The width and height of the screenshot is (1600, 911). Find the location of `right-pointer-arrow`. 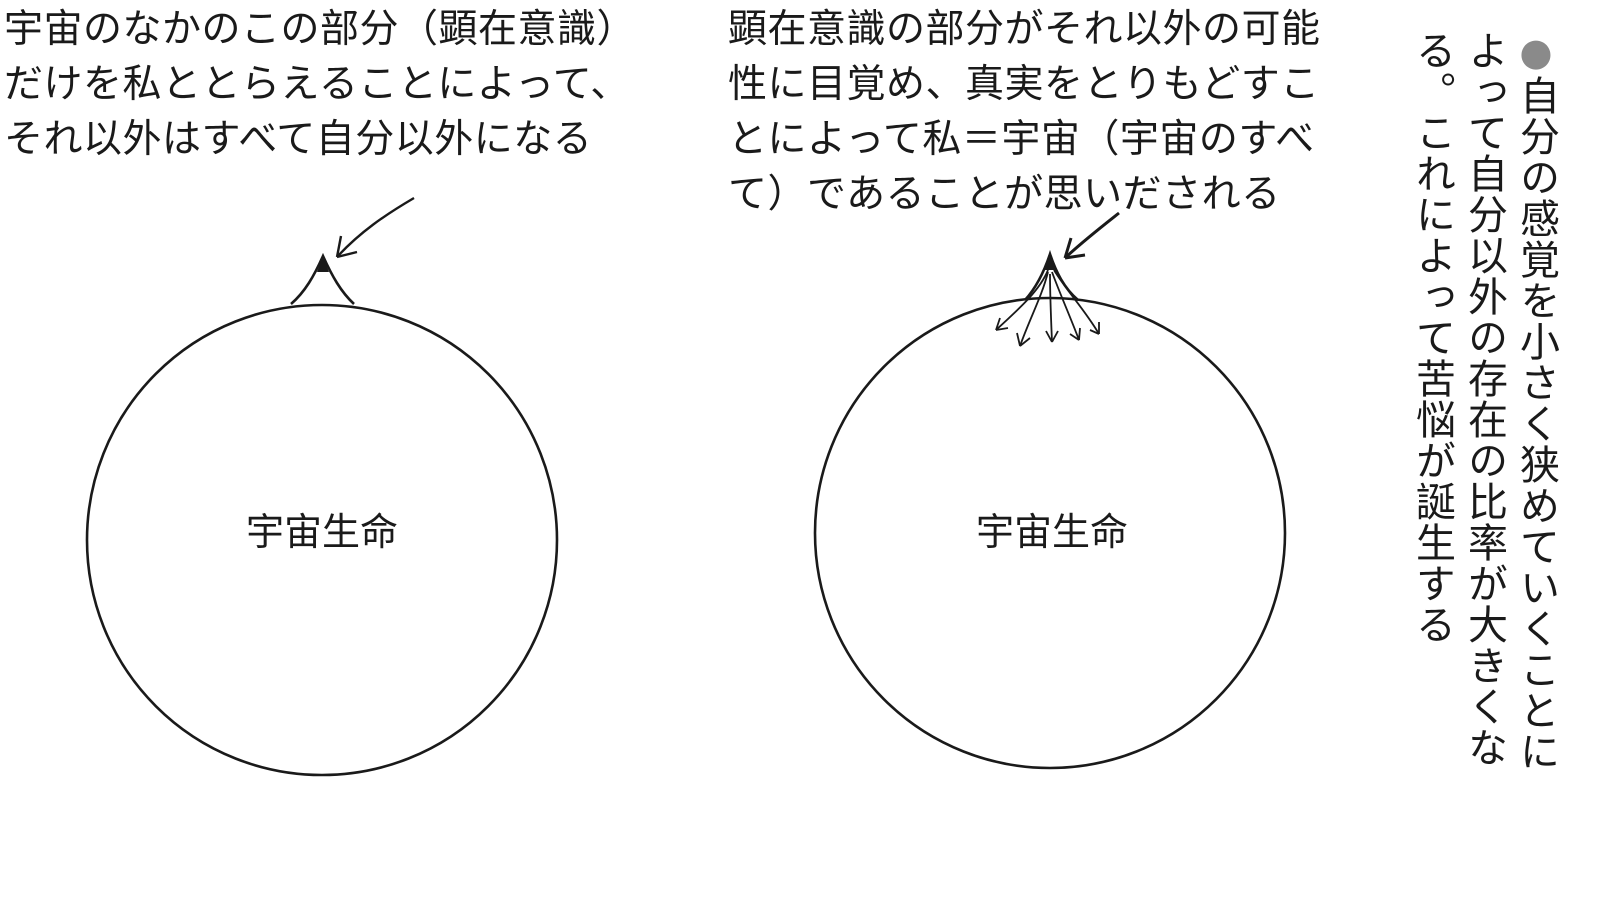

right-pointer-arrow is located at coordinates (1091, 235).